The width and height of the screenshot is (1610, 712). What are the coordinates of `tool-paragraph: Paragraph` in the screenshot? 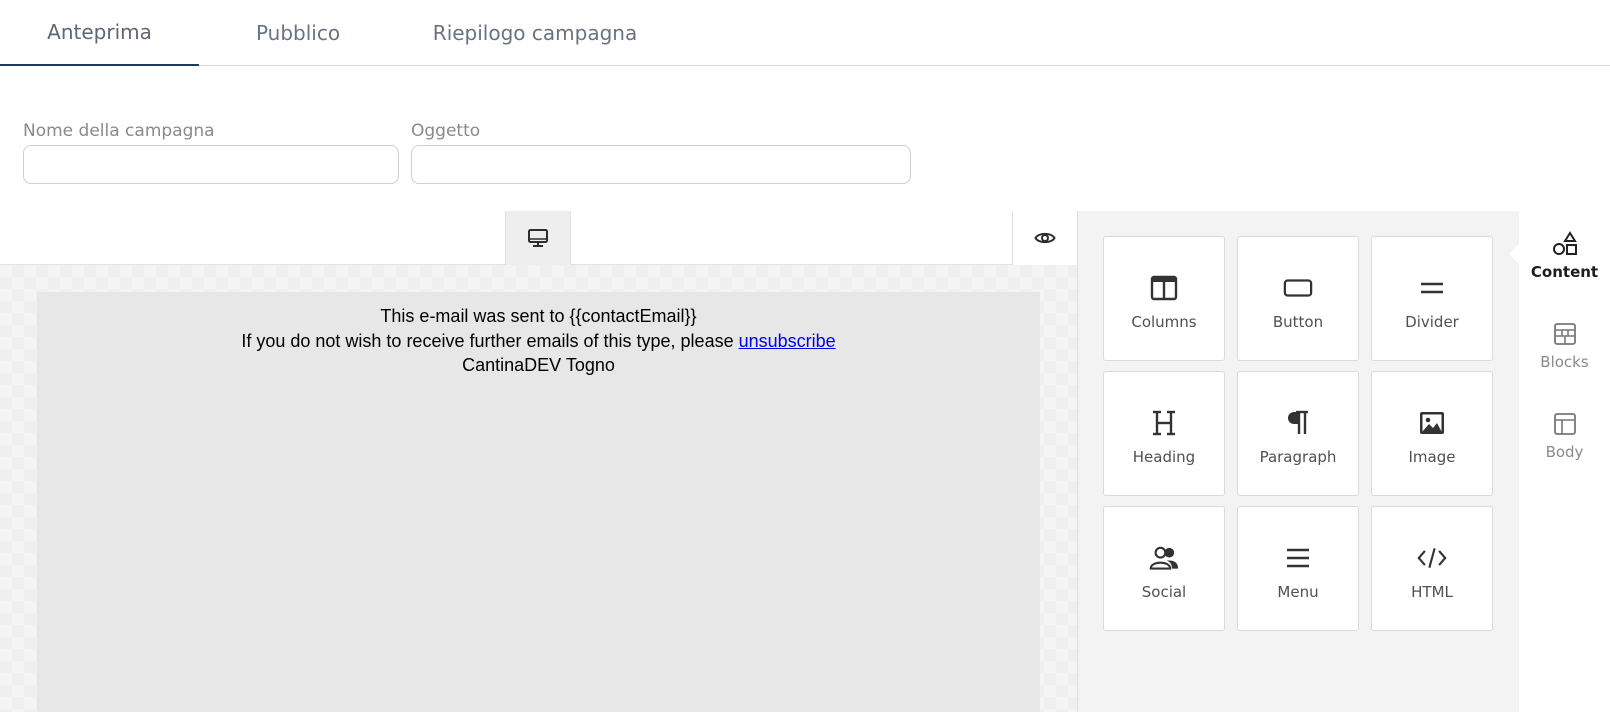 It's located at (1298, 433).